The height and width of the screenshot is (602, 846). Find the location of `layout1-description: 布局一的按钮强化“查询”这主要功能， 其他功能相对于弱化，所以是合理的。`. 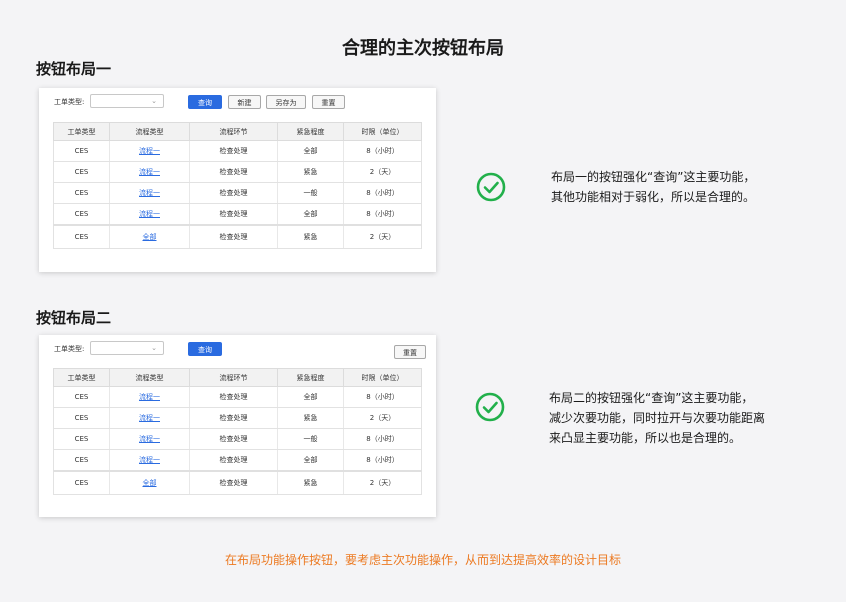

layout1-description: 布局一的按钮强化“查询”这主要功能， 其他功能相对于弱化，所以是合理的。 is located at coordinates (653, 187).